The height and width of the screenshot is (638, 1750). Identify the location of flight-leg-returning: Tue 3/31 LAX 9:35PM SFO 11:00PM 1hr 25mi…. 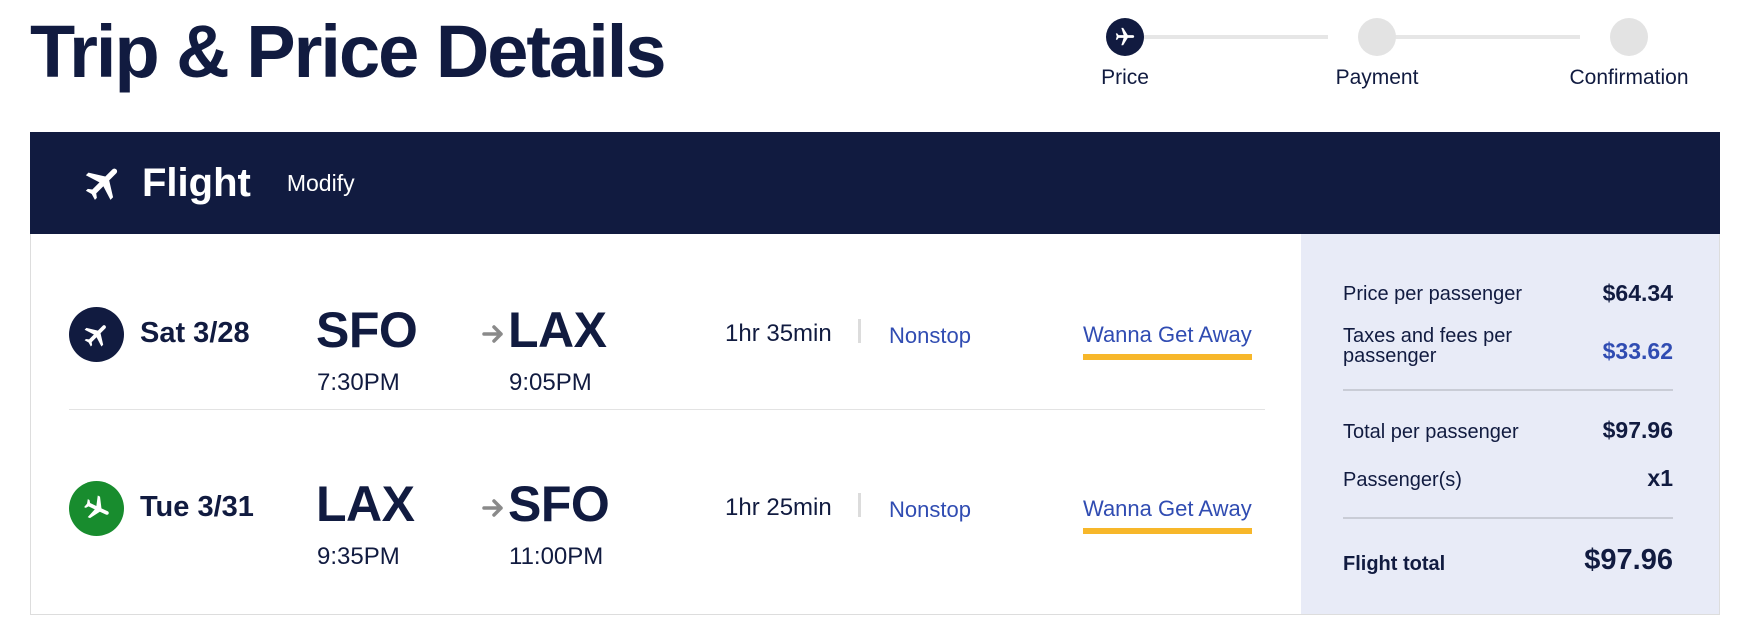
(682, 513).